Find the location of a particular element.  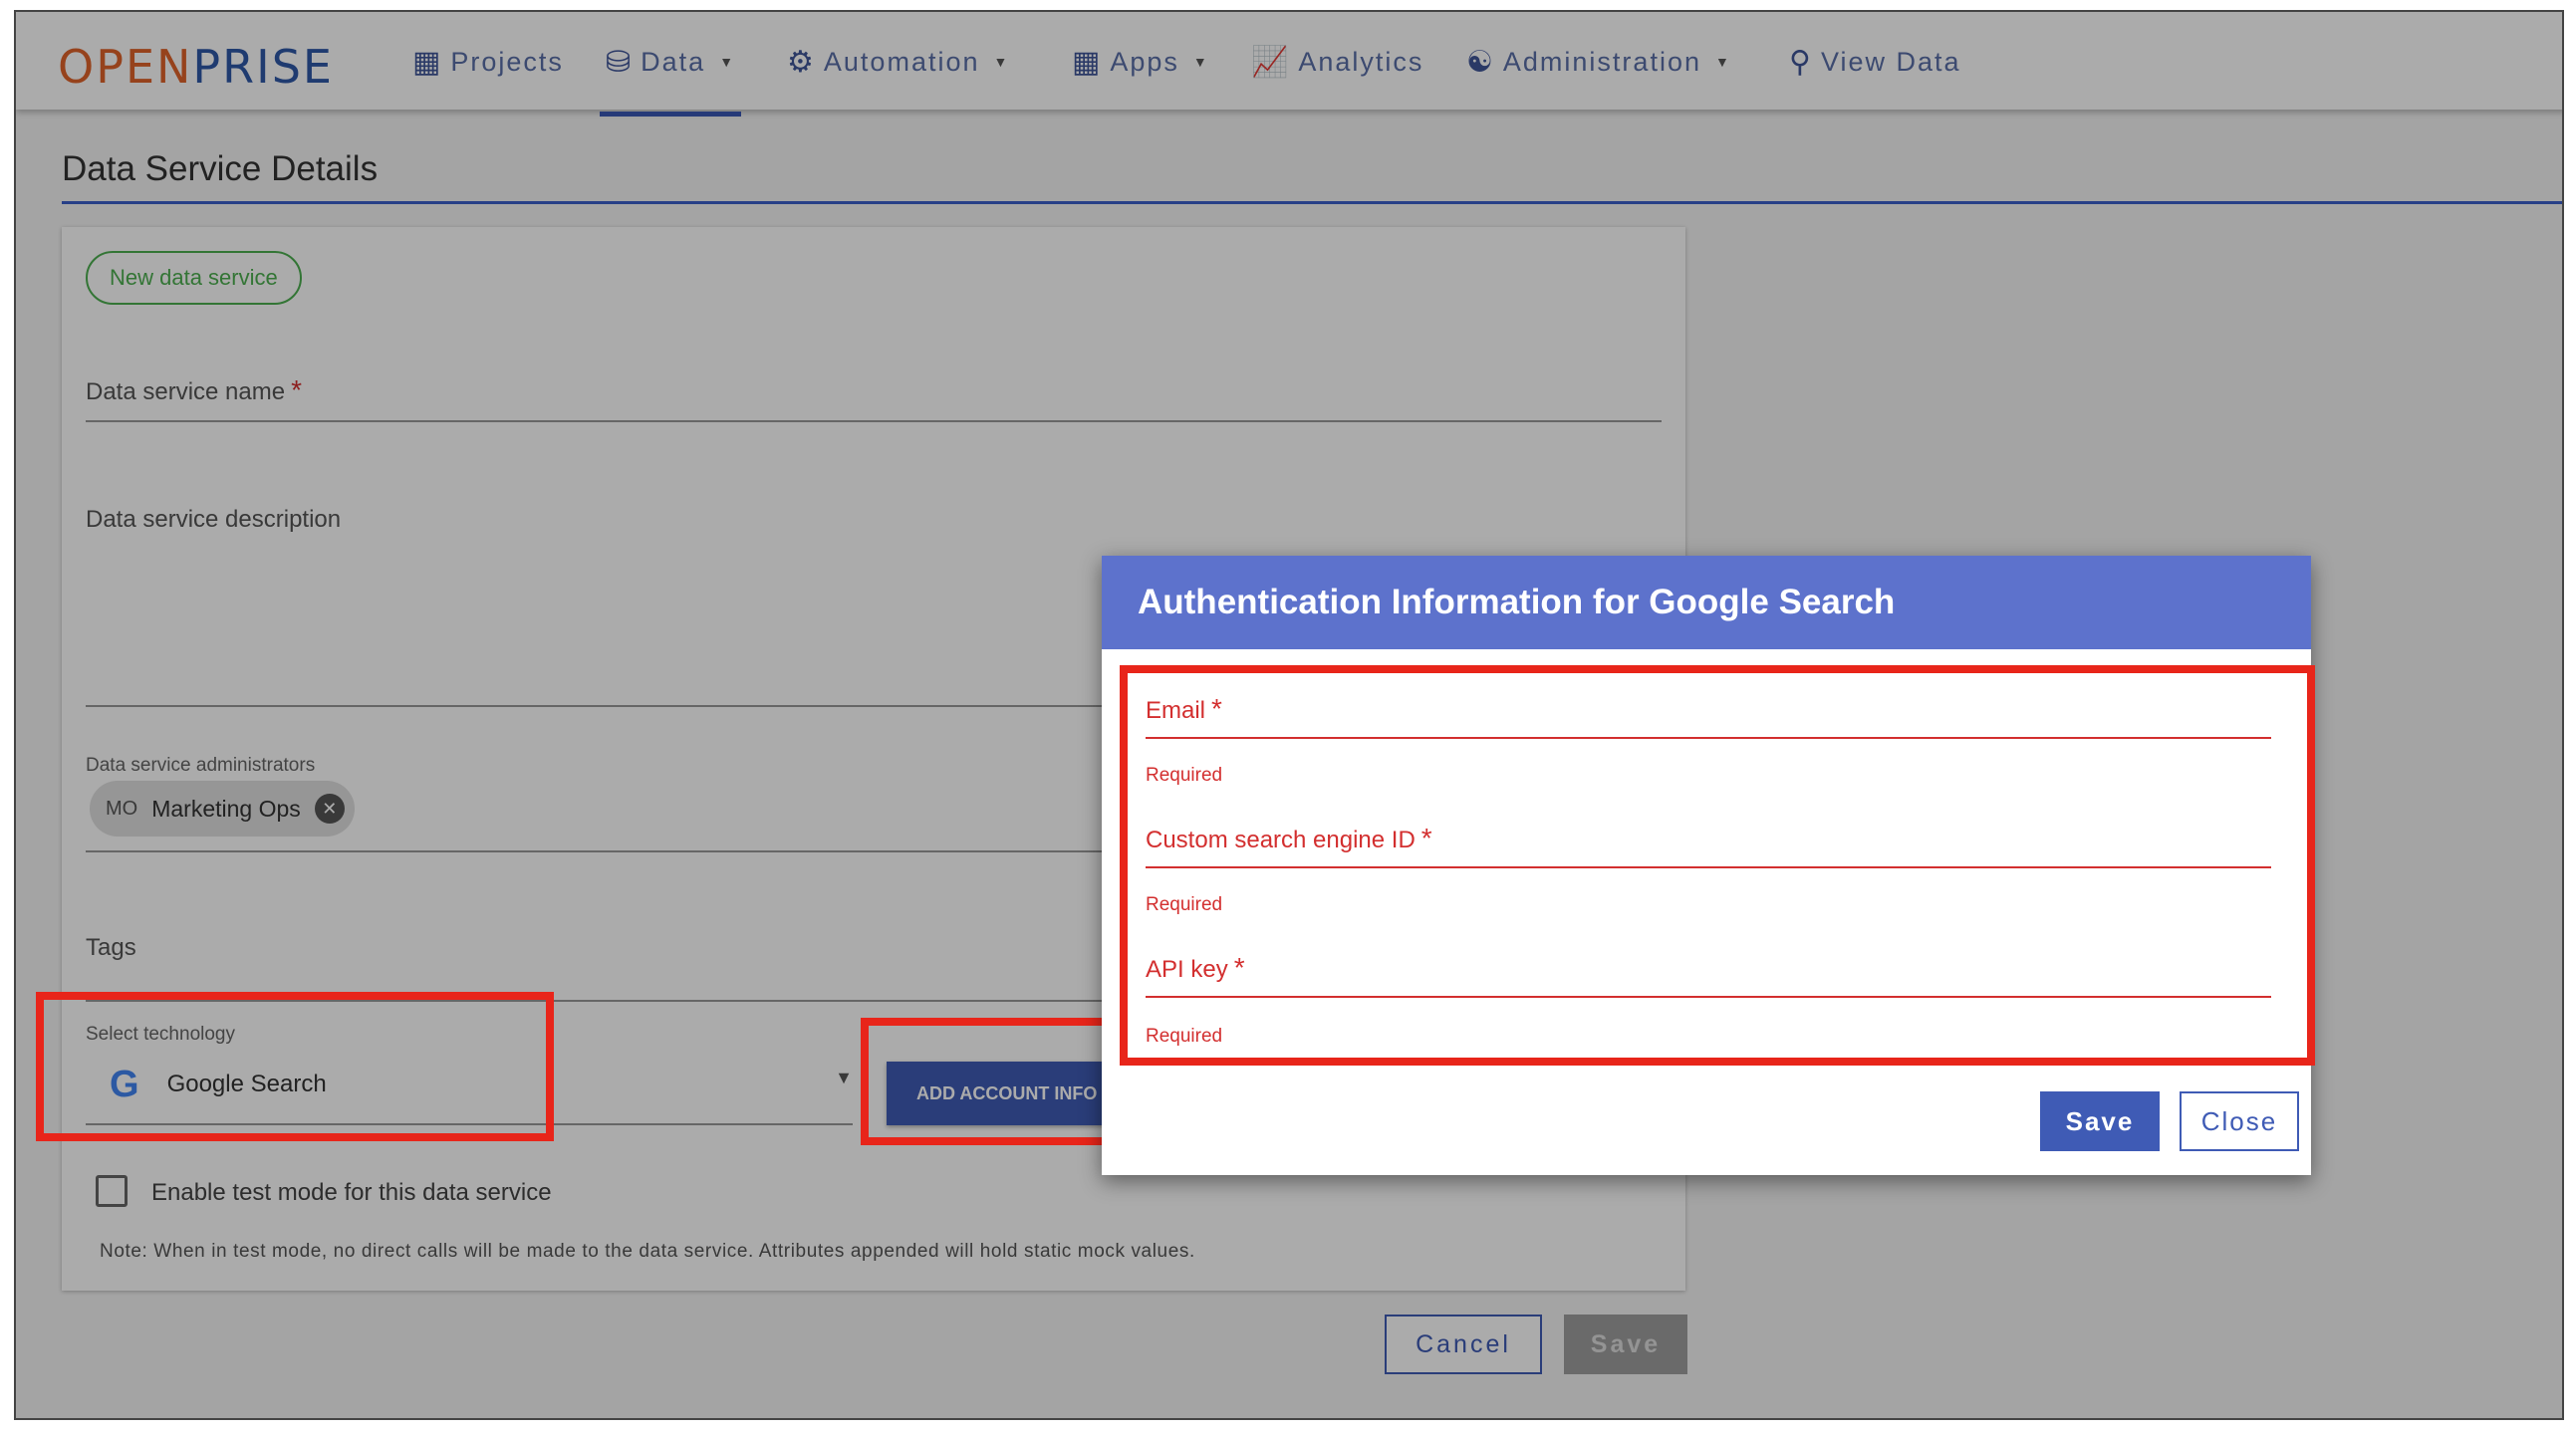

dialog-save-button: Save is located at coordinates (2100, 1121).